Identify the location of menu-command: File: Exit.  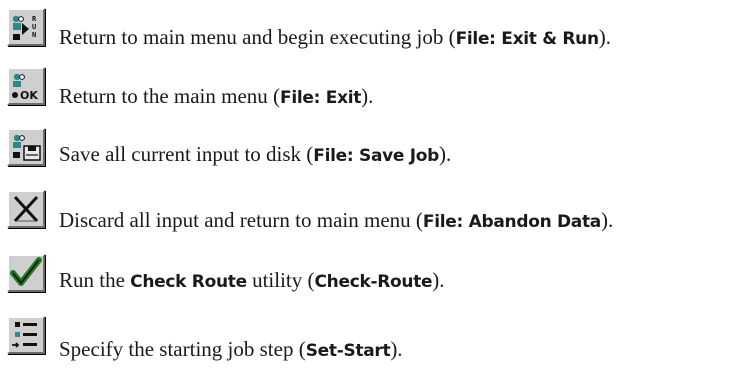
(321, 98).